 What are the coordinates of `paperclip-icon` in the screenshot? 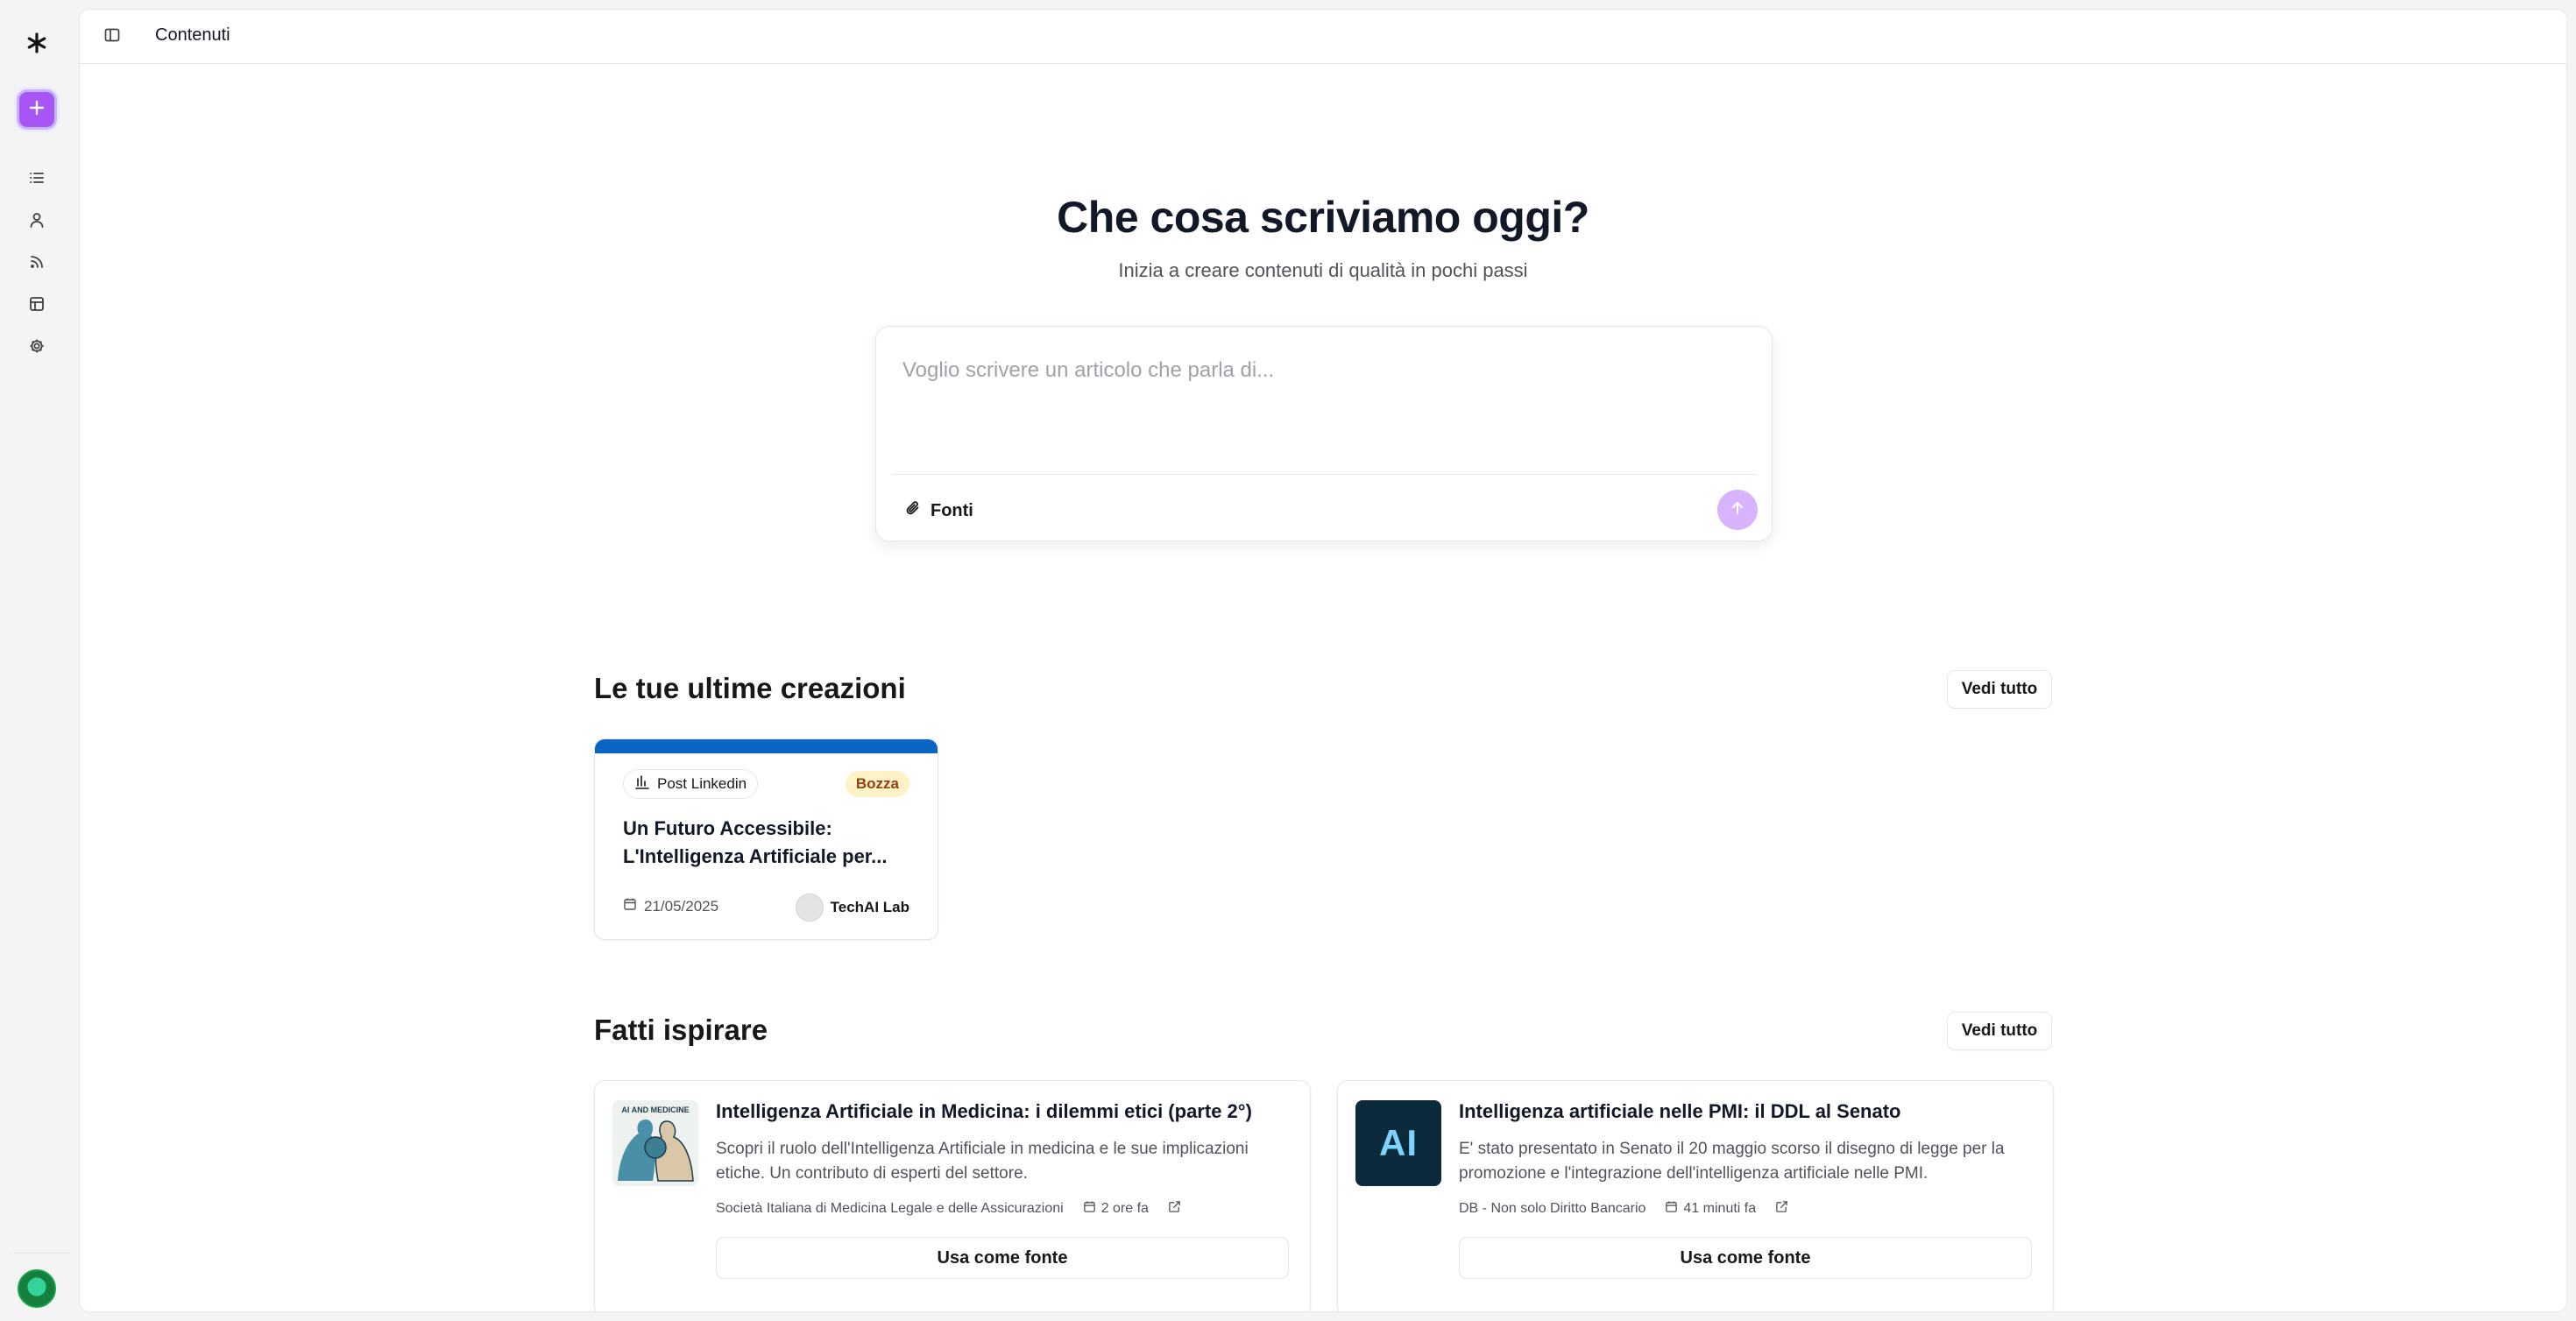 It's located at (913, 510).